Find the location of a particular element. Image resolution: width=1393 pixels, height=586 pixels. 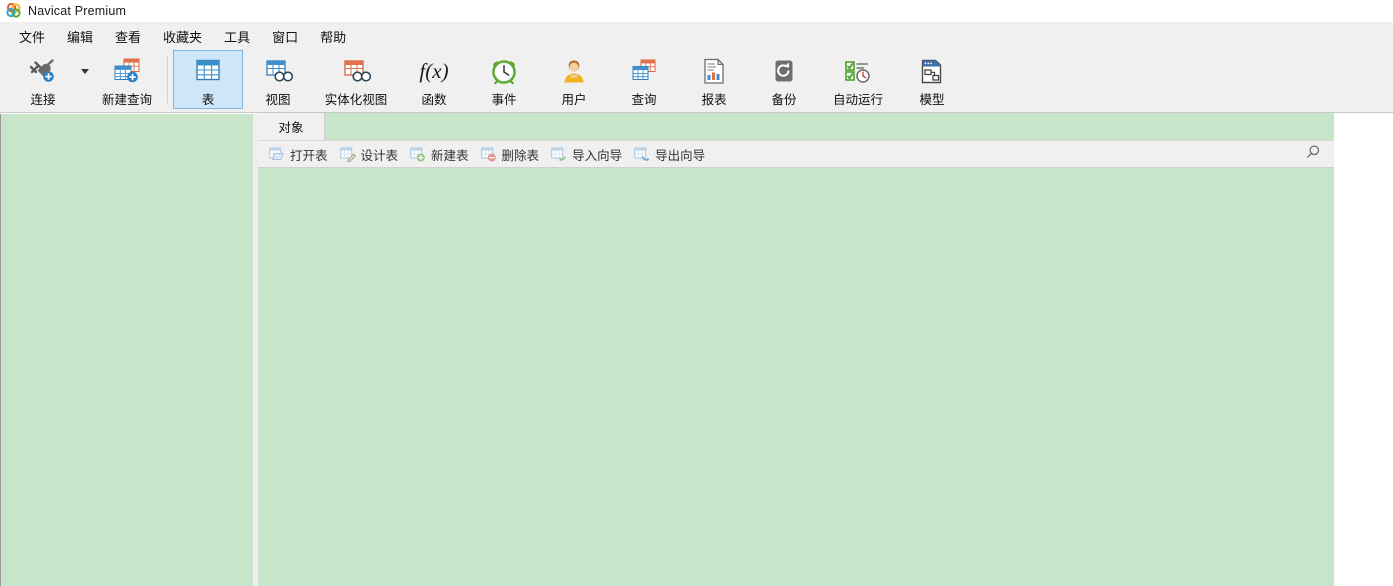

tab-objects: 对象 is located at coordinates (291, 126).